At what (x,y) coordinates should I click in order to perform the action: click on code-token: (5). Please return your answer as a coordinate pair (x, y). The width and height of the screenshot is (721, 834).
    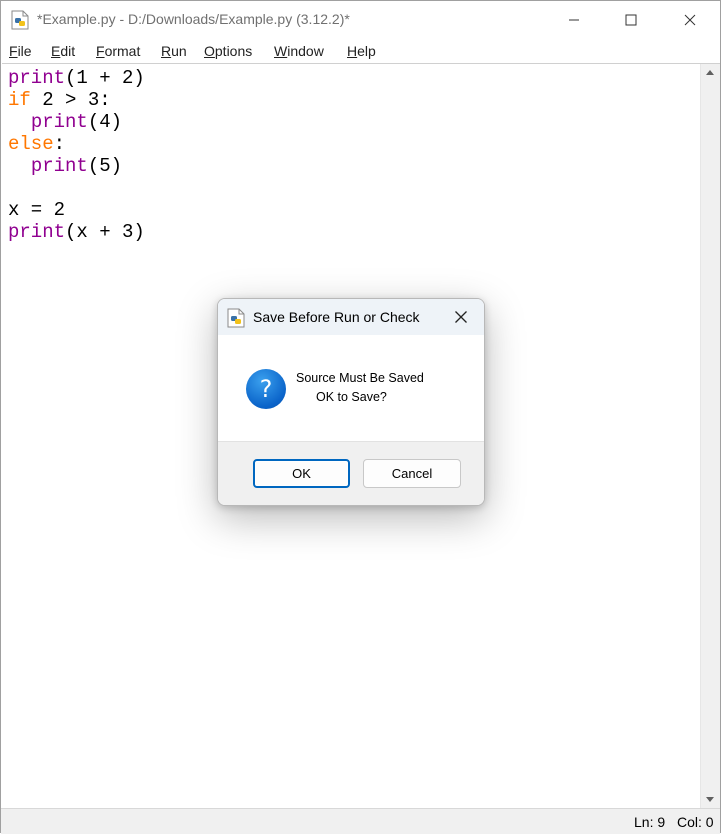
    Looking at the image, I should click on (105, 166).